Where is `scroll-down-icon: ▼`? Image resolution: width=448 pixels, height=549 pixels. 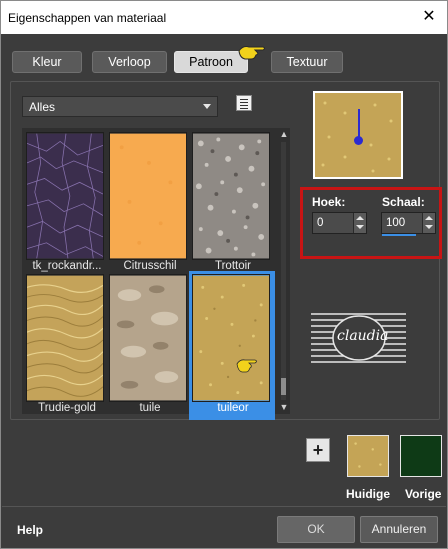
scroll-down-icon: ▼ is located at coordinates (284, 407).